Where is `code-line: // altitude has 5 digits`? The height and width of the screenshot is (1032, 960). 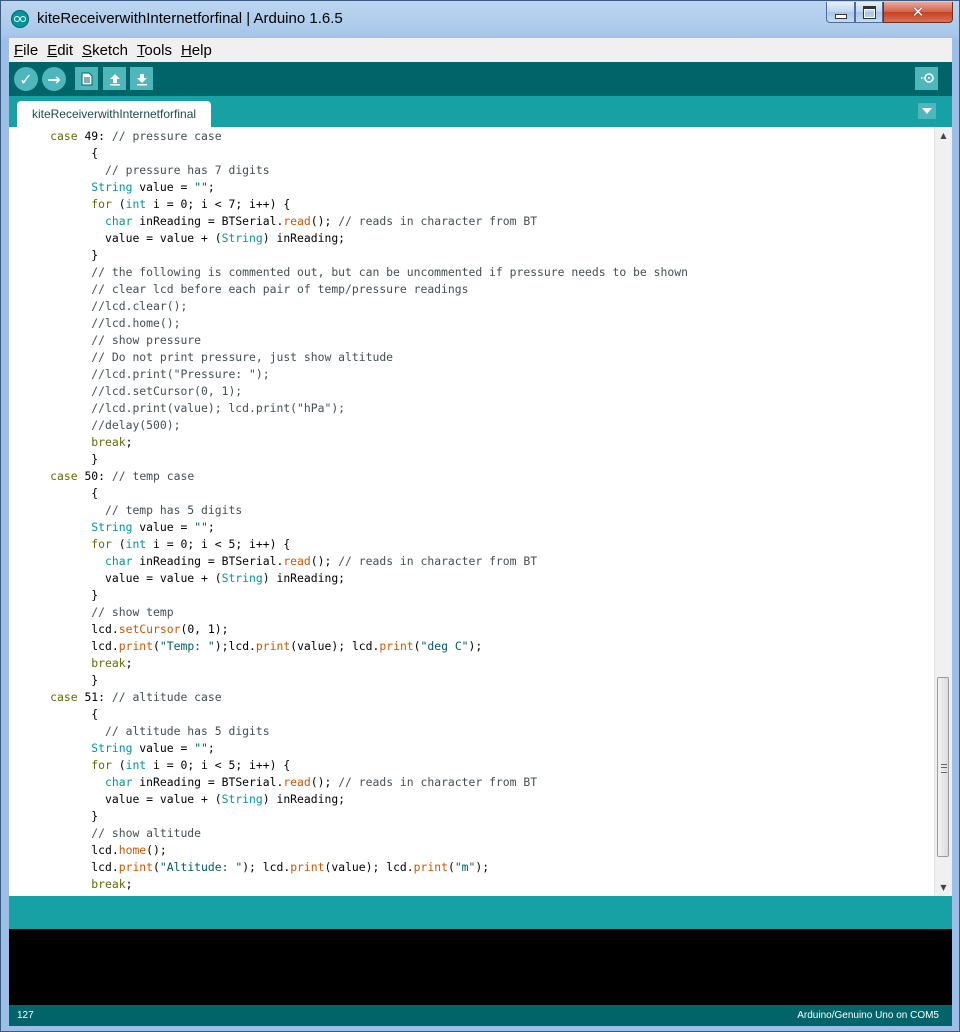
code-line: // altitude has 5 digits is located at coordinates (348, 731).